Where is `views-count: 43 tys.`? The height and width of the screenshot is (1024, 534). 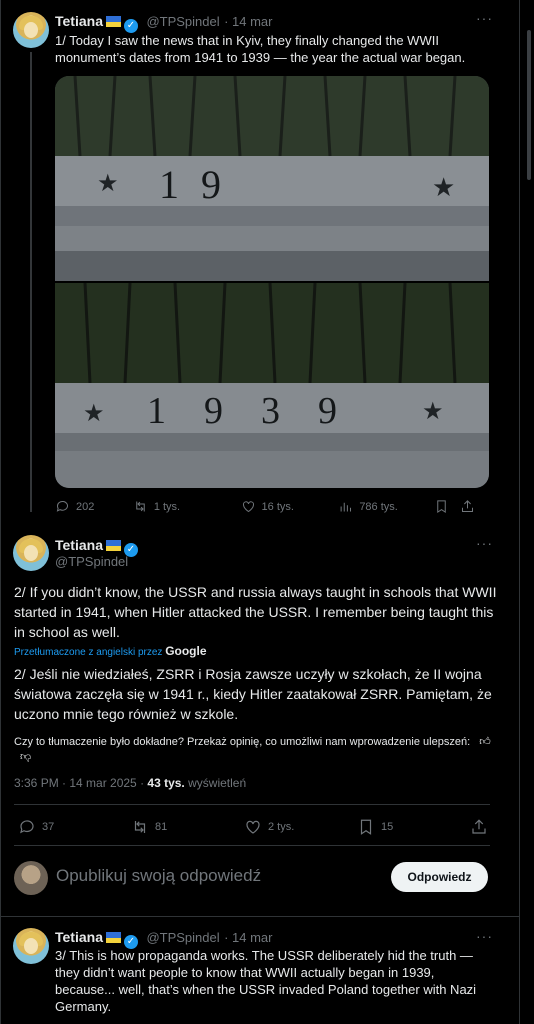 views-count: 43 tys. is located at coordinates (166, 783).